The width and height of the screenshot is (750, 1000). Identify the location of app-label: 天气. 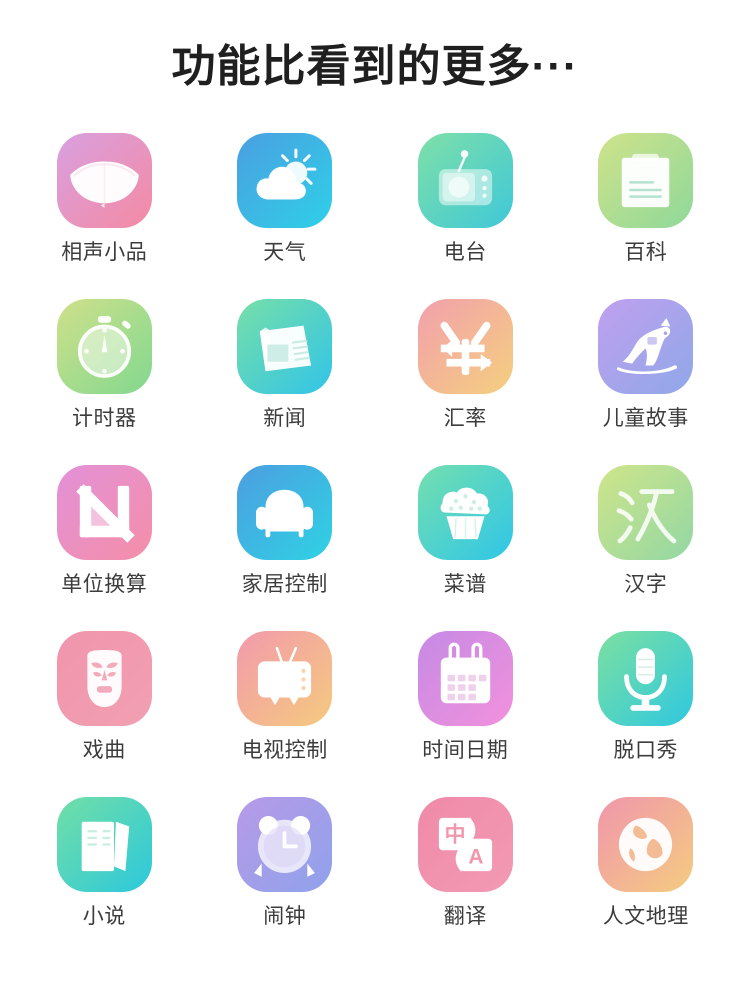
(285, 252).